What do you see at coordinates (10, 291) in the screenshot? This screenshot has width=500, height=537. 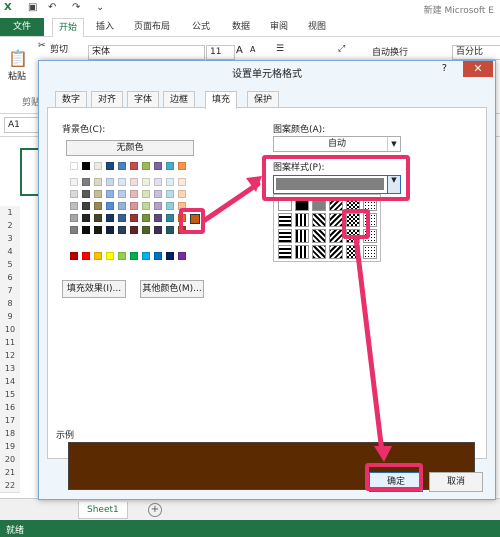 I see `row-number: 7` at bounding box center [10, 291].